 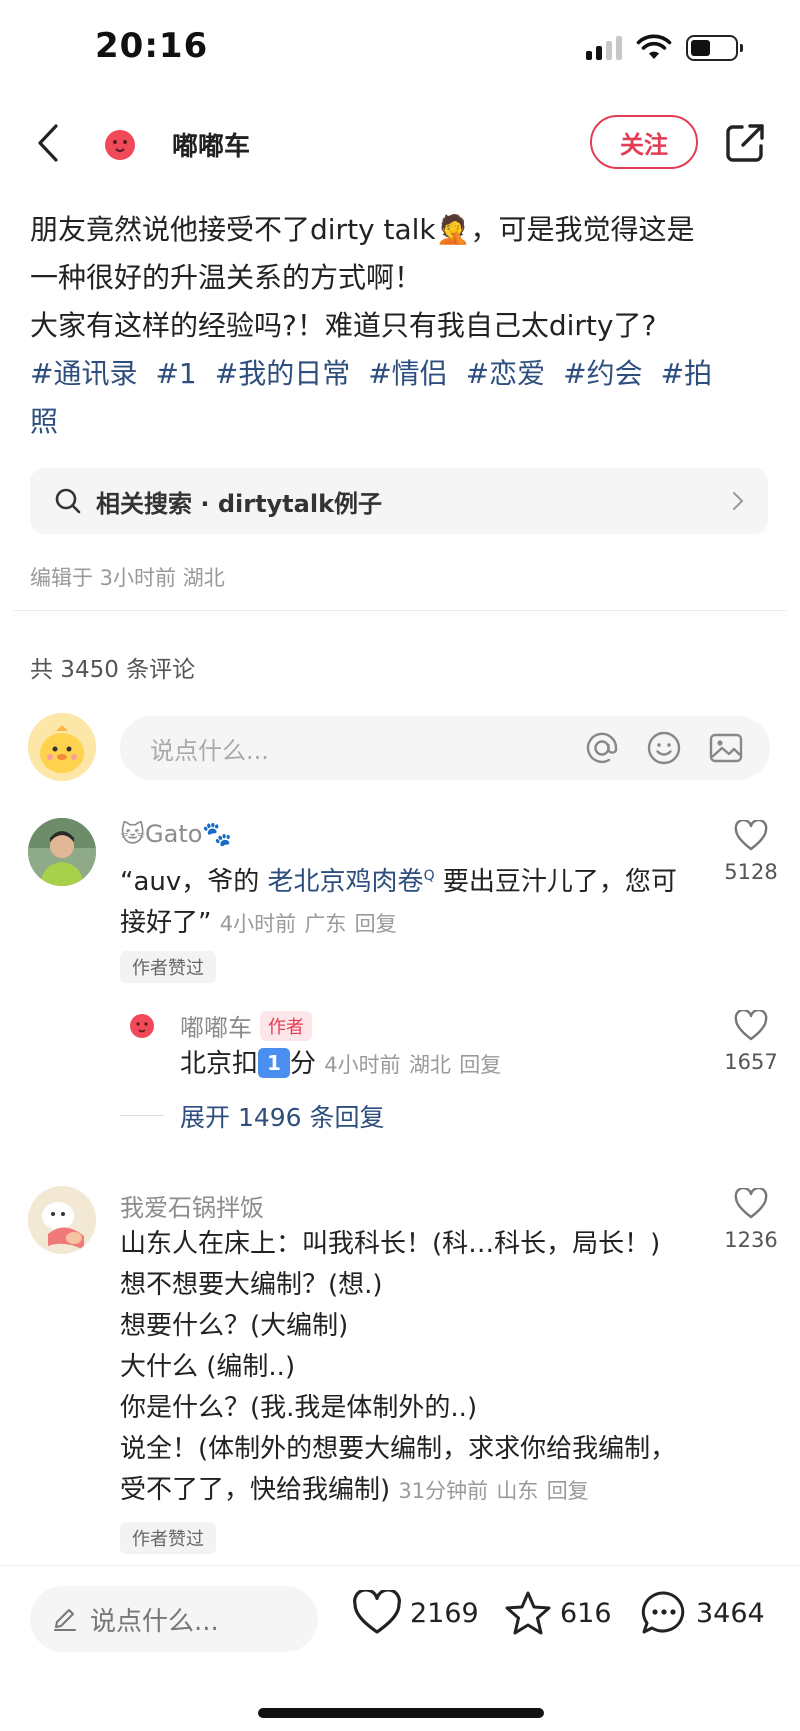 What do you see at coordinates (586, 1613) in the screenshot?
I see `favorite-count: 616` at bounding box center [586, 1613].